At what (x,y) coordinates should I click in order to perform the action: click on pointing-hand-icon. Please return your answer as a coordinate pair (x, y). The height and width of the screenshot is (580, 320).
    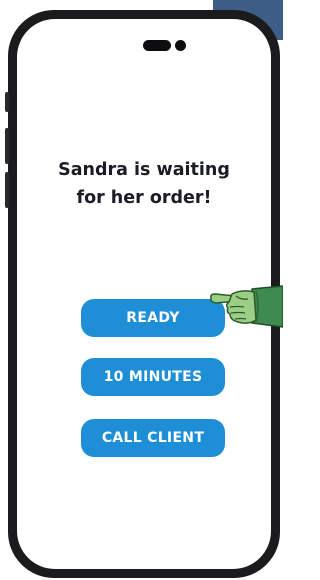
    Looking at the image, I should click on (246, 306).